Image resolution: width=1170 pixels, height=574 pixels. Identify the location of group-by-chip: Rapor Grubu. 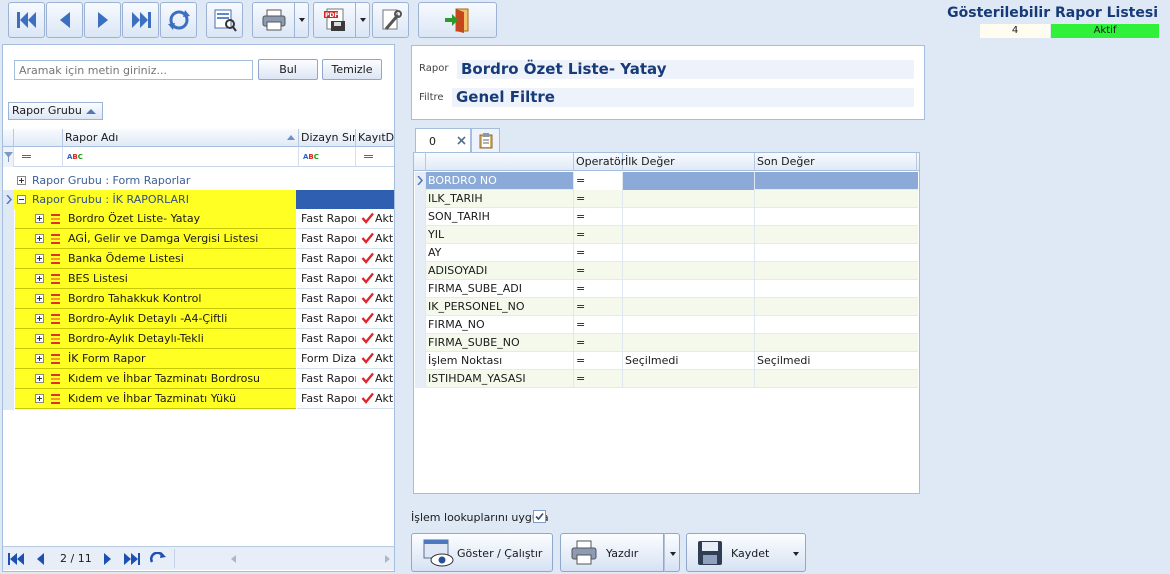
(55, 111).